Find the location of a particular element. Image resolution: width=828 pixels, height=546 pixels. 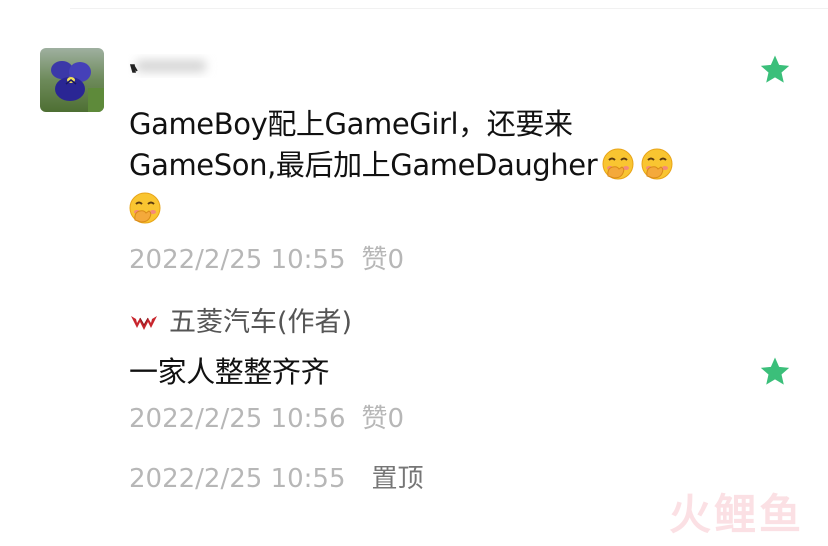

reply-meta: 2022/2/25 10:56 赞0 is located at coordinates (266, 419).